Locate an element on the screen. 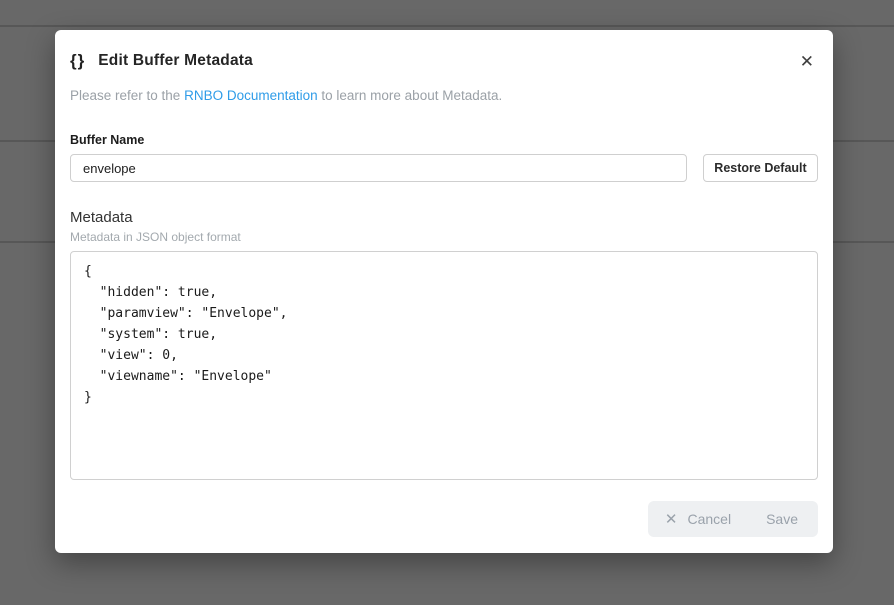  dialog-header: {} Edit Buffer Metadata ✕ is located at coordinates (444, 61).